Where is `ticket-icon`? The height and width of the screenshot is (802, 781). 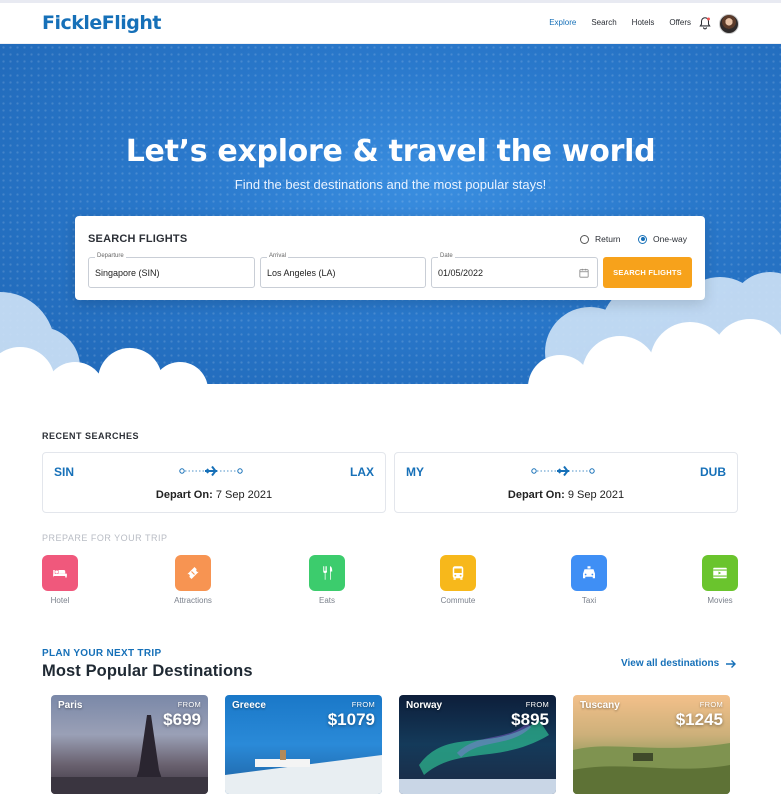
ticket-icon is located at coordinates (193, 573).